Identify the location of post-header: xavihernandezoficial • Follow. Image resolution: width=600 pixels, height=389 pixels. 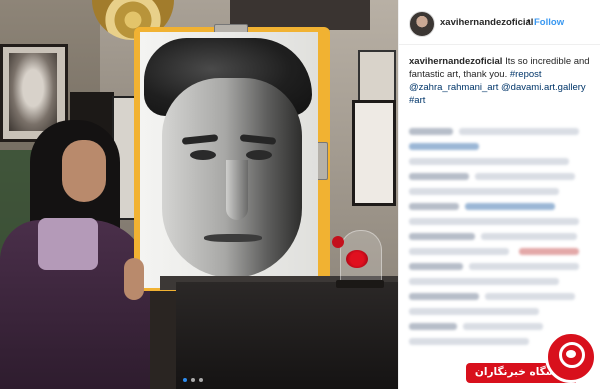
(499, 22).